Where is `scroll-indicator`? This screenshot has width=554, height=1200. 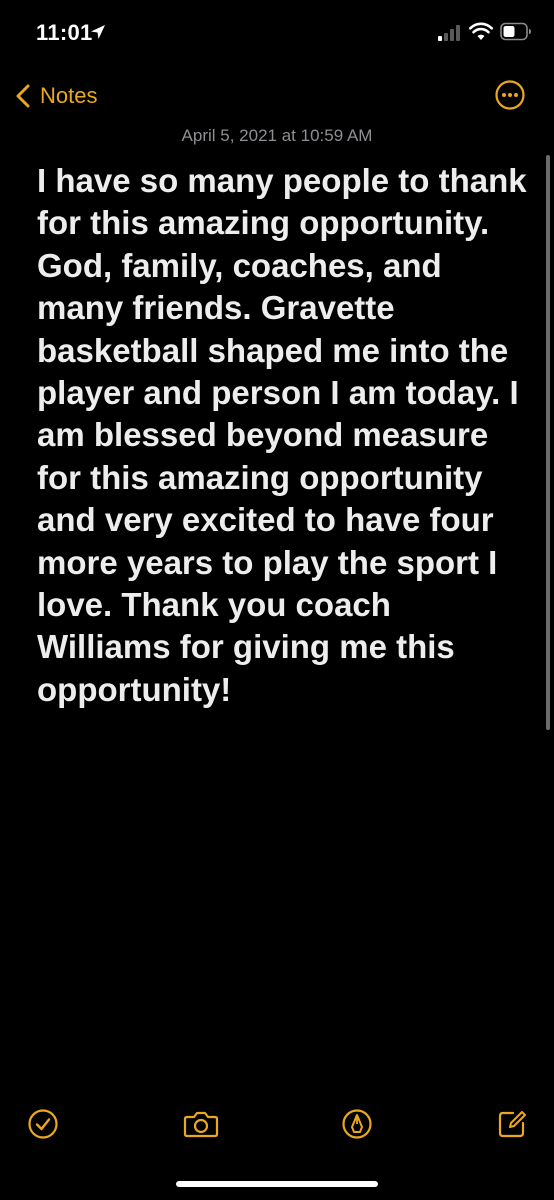 scroll-indicator is located at coordinates (548, 442).